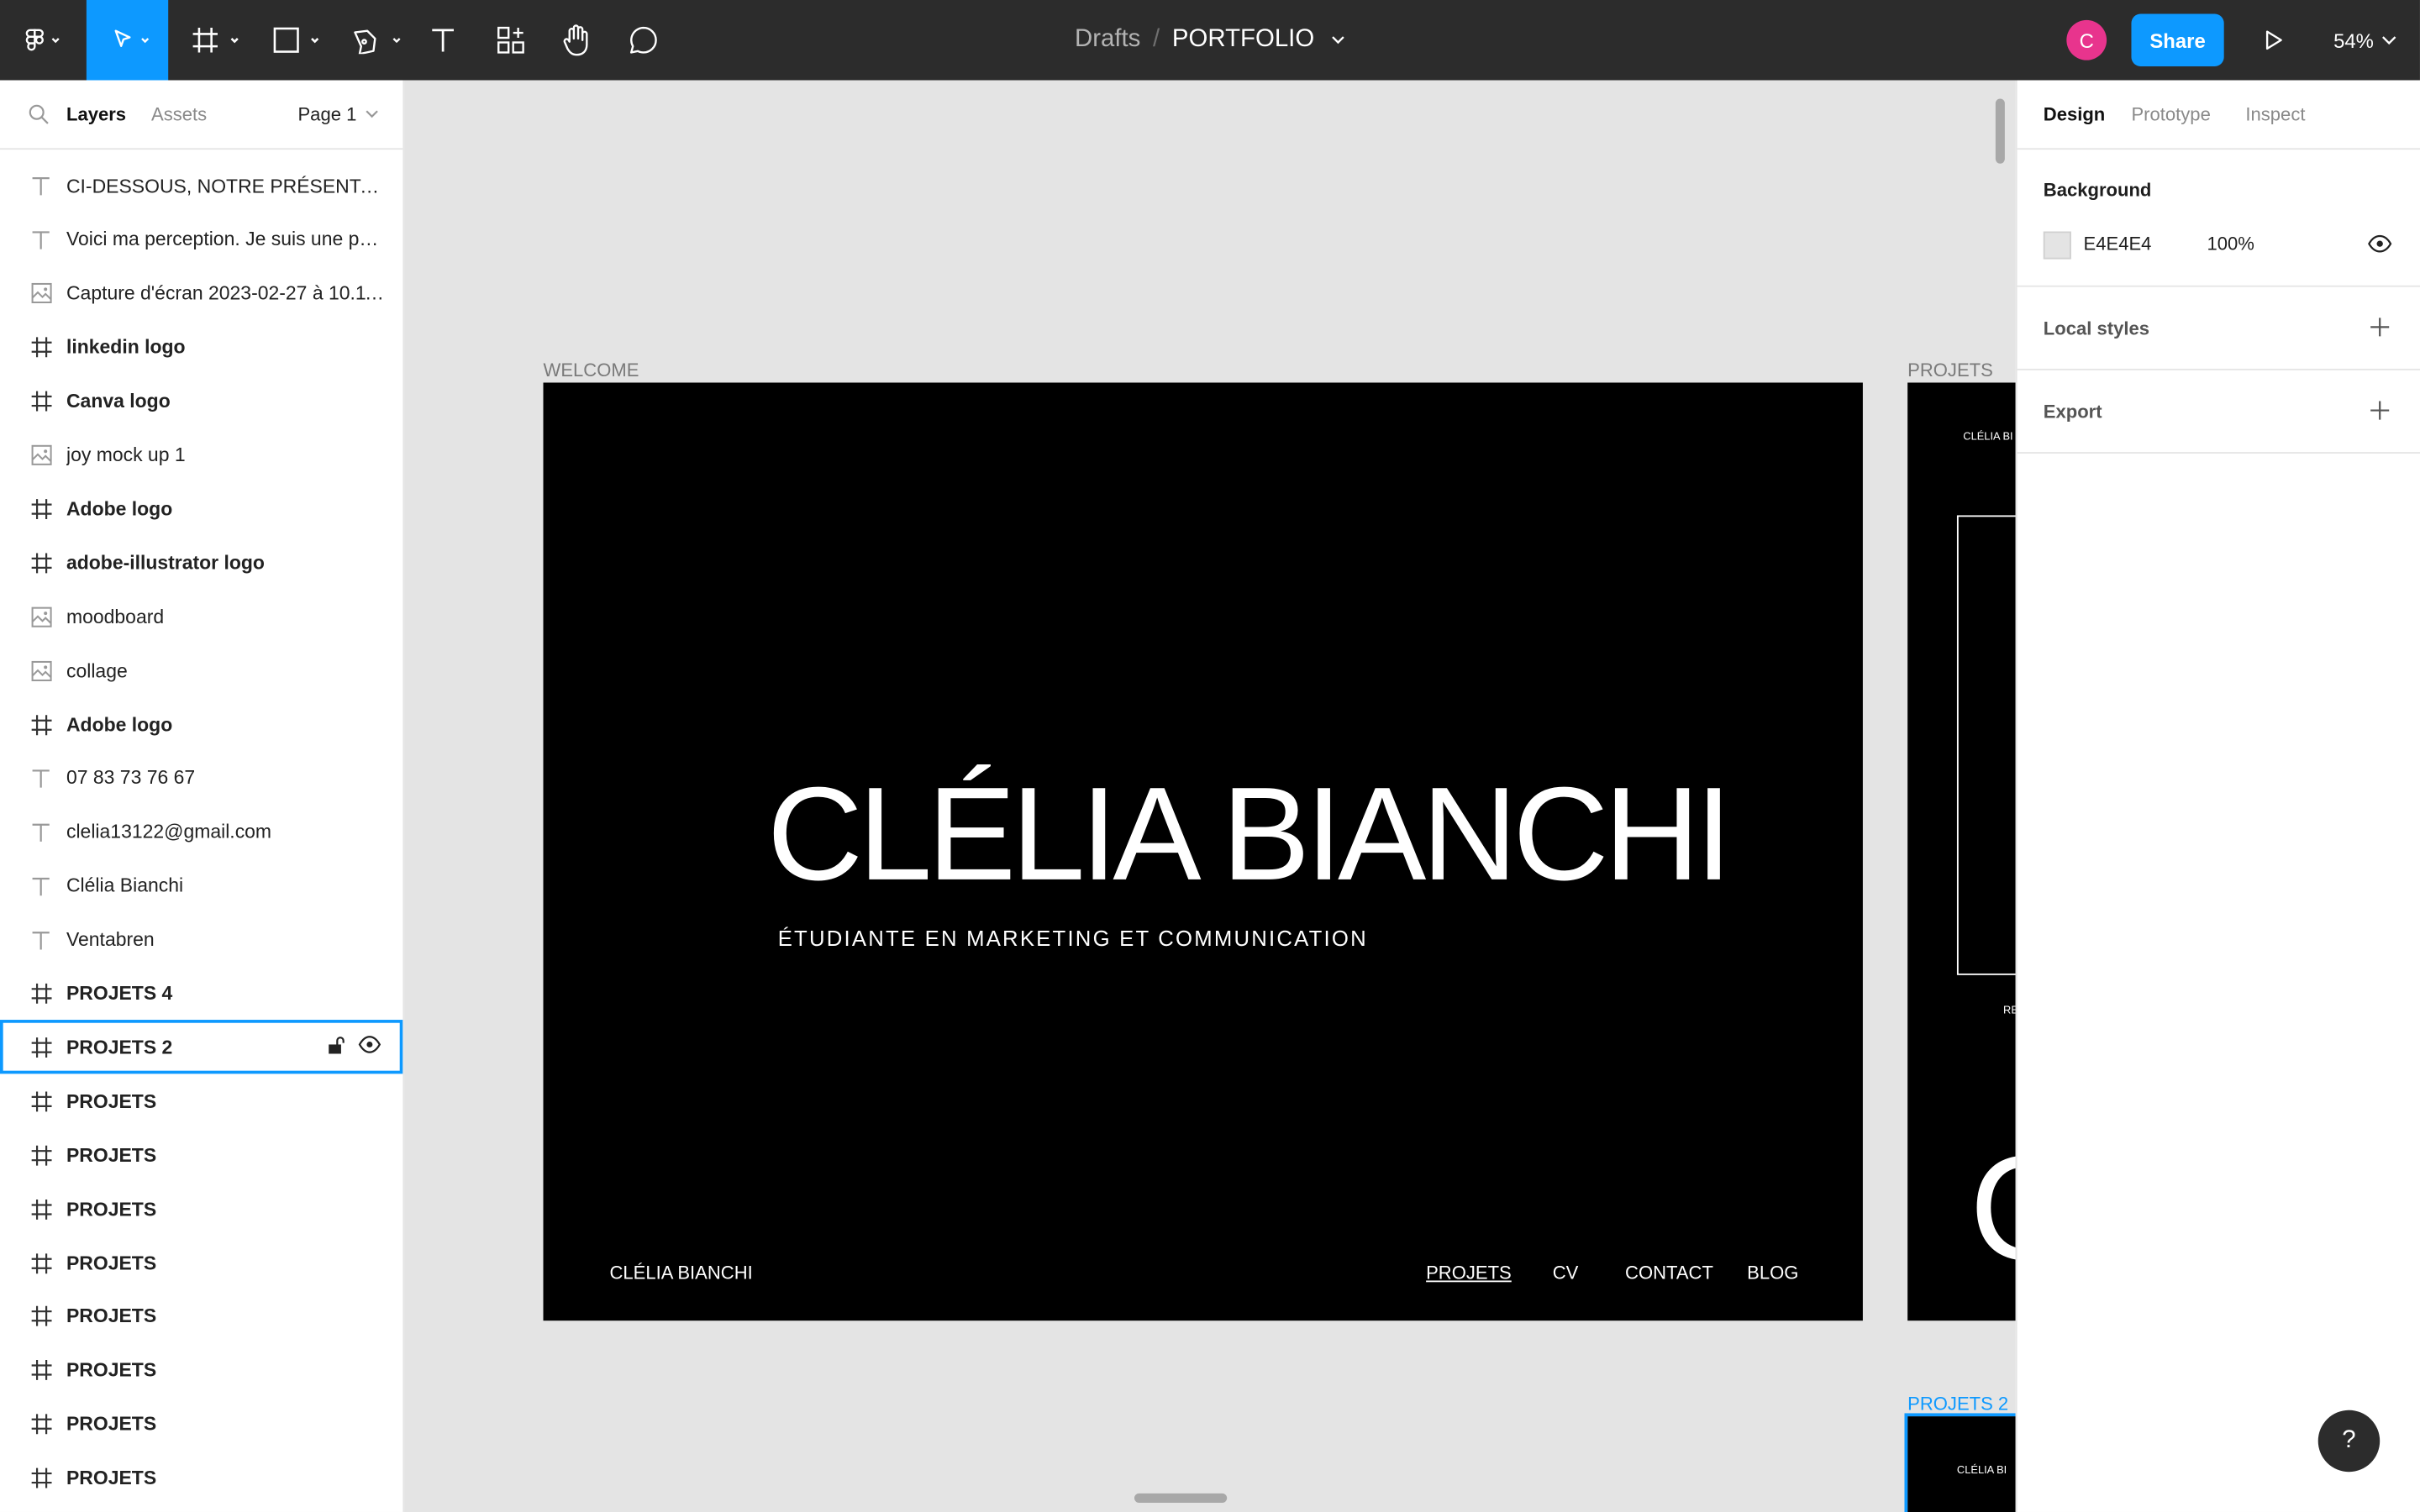 Image resolution: width=2420 pixels, height=1512 pixels. What do you see at coordinates (227, 186) in the screenshot?
I see `layer-name: CI-DESSOUS, NOTRE PRÉSENTATION` at bounding box center [227, 186].